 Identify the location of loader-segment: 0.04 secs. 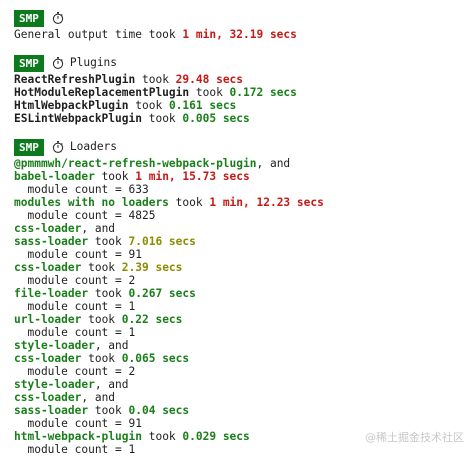
(159, 410).